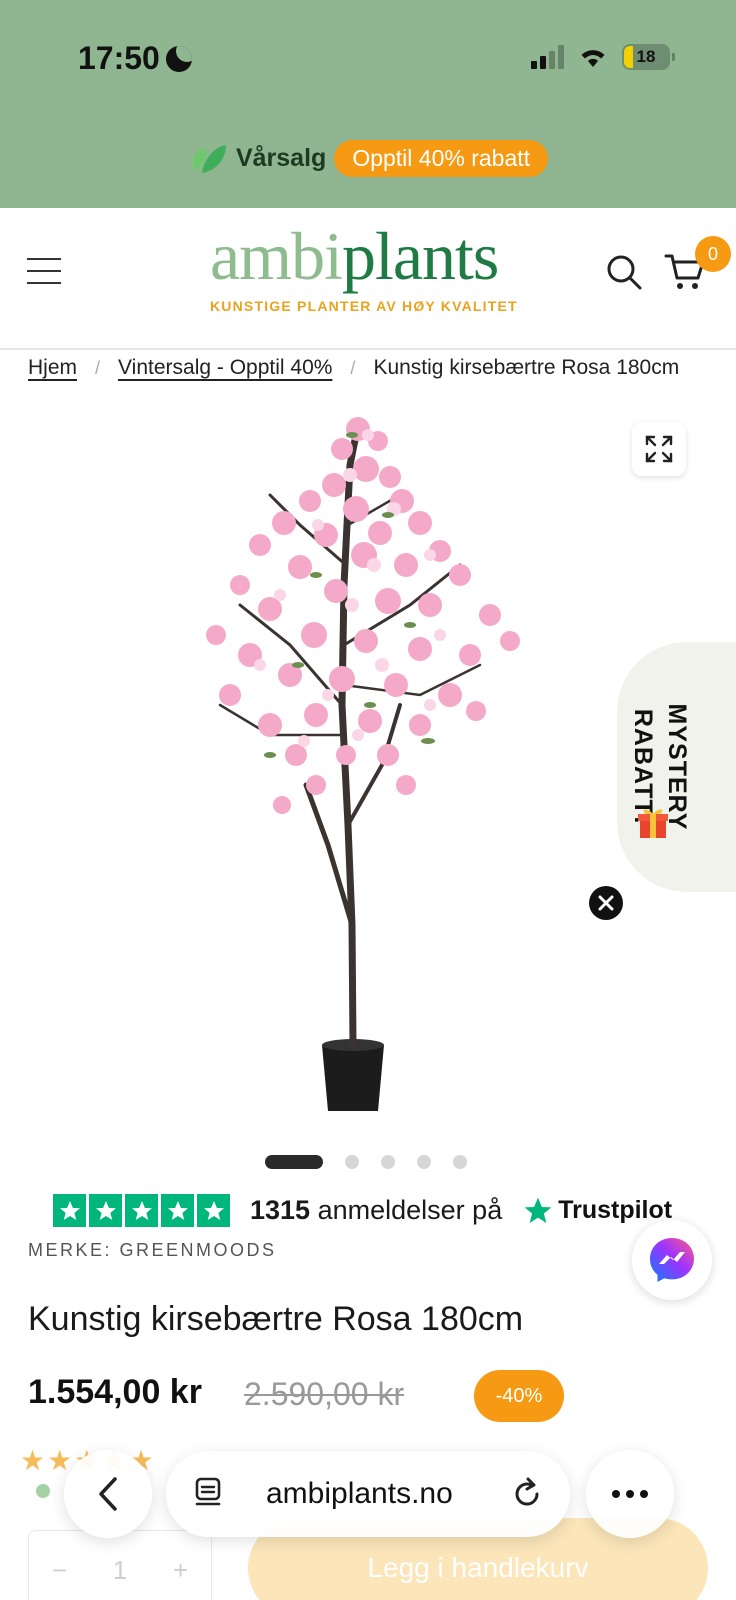 The image size is (736, 1600). Describe the element at coordinates (519, 1396) in the screenshot. I see `discount-badge: -40%` at that location.